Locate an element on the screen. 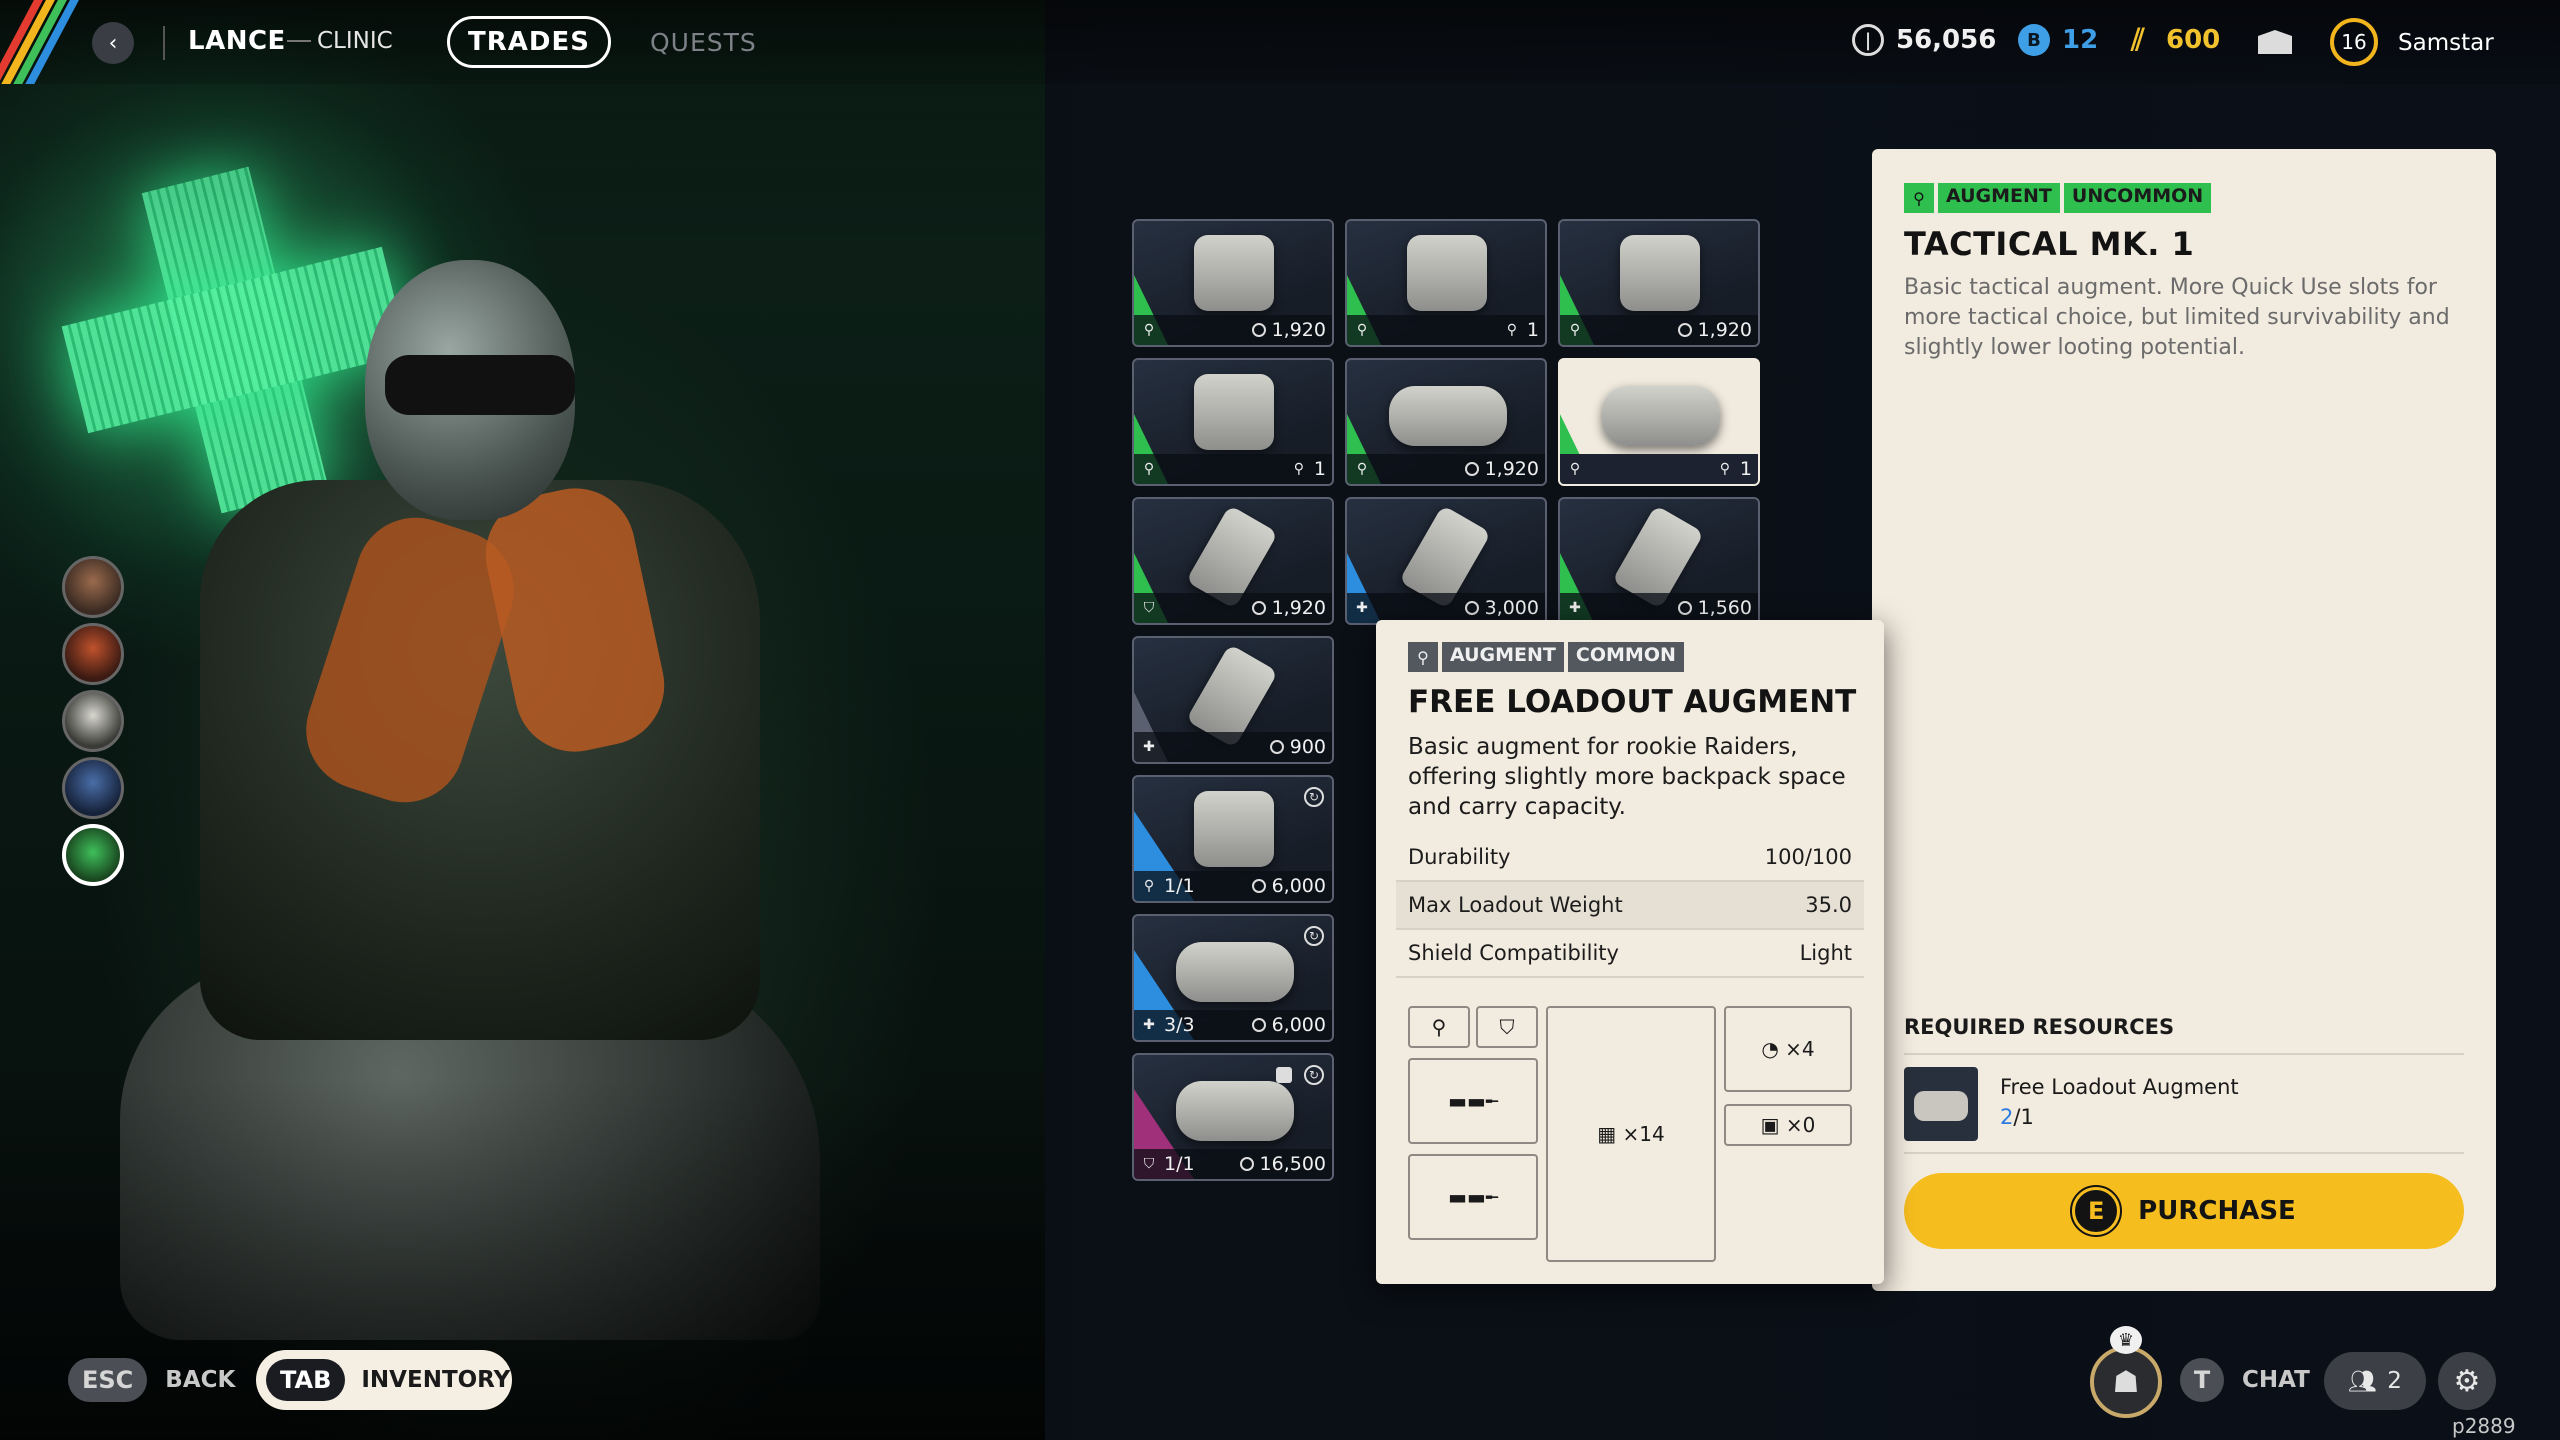 The image size is (2560, 1440). tab-quests: QUESTS is located at coordinates (703, 42).